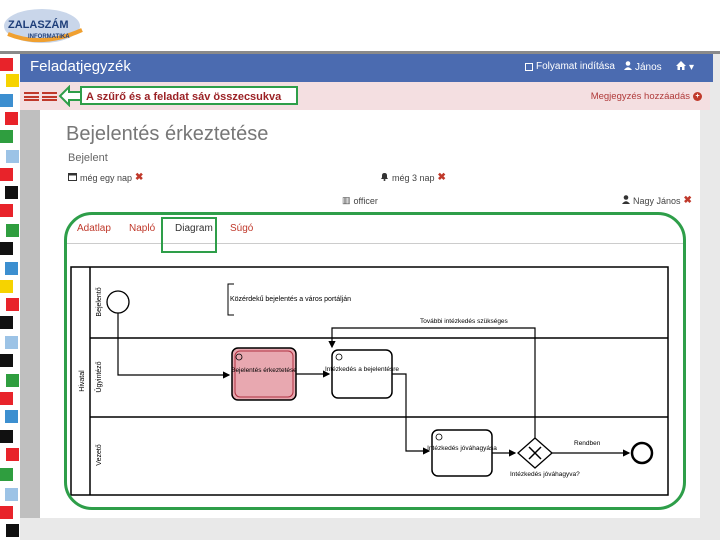 This screenshot has width=720, height=540. I want to click on assignee-name: Nagy János, so click(657, 200).